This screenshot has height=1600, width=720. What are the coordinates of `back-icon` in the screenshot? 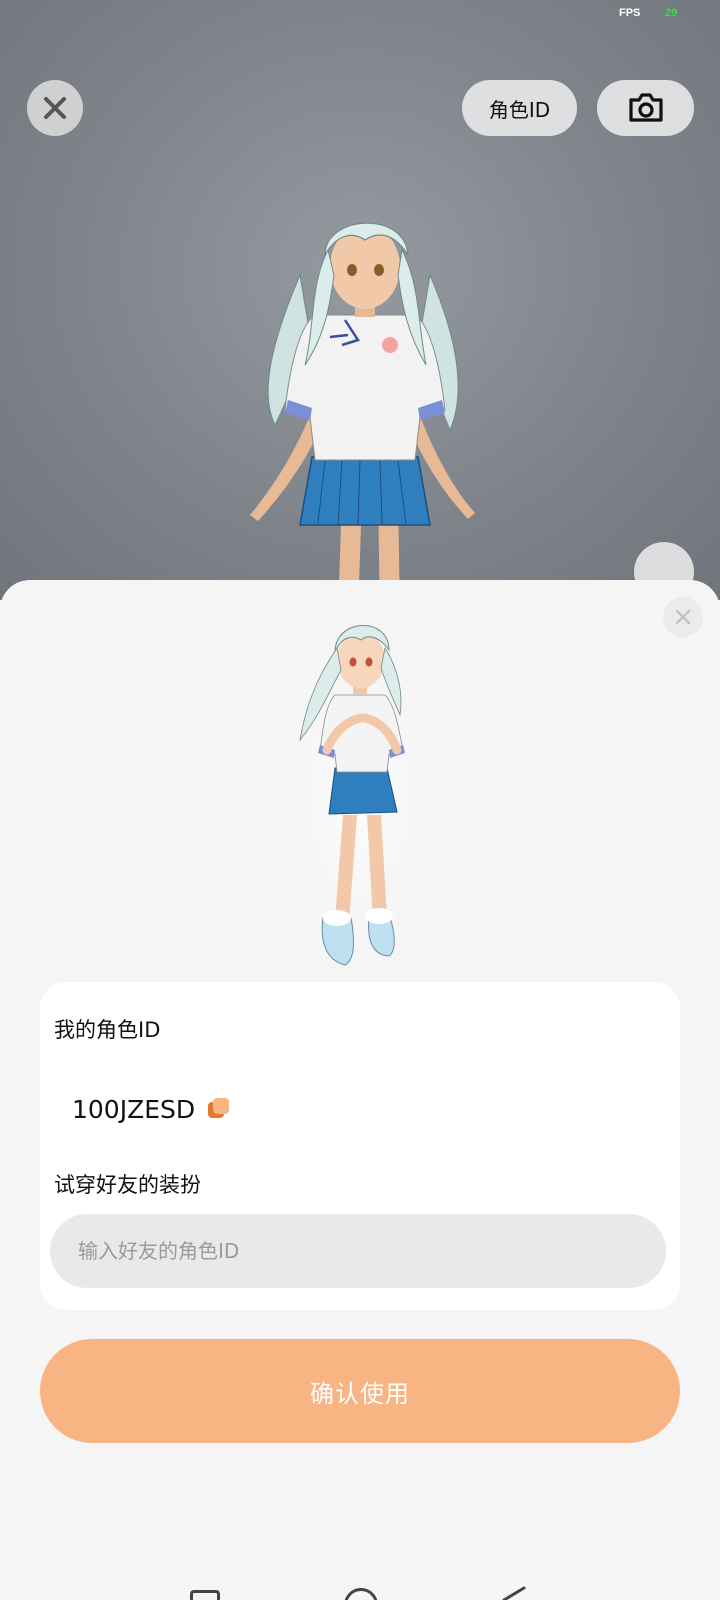 It's located at (514, 1593).